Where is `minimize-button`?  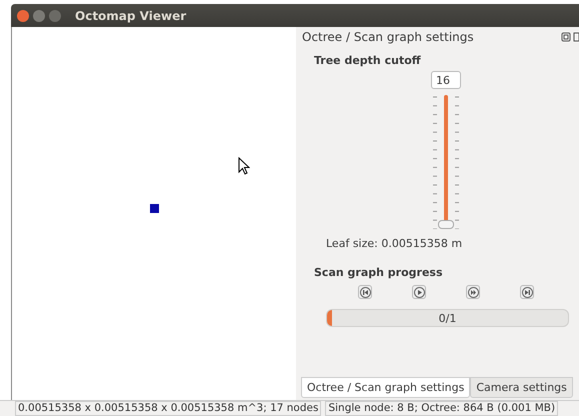 minimize-button is located at coordinates (39, 16).